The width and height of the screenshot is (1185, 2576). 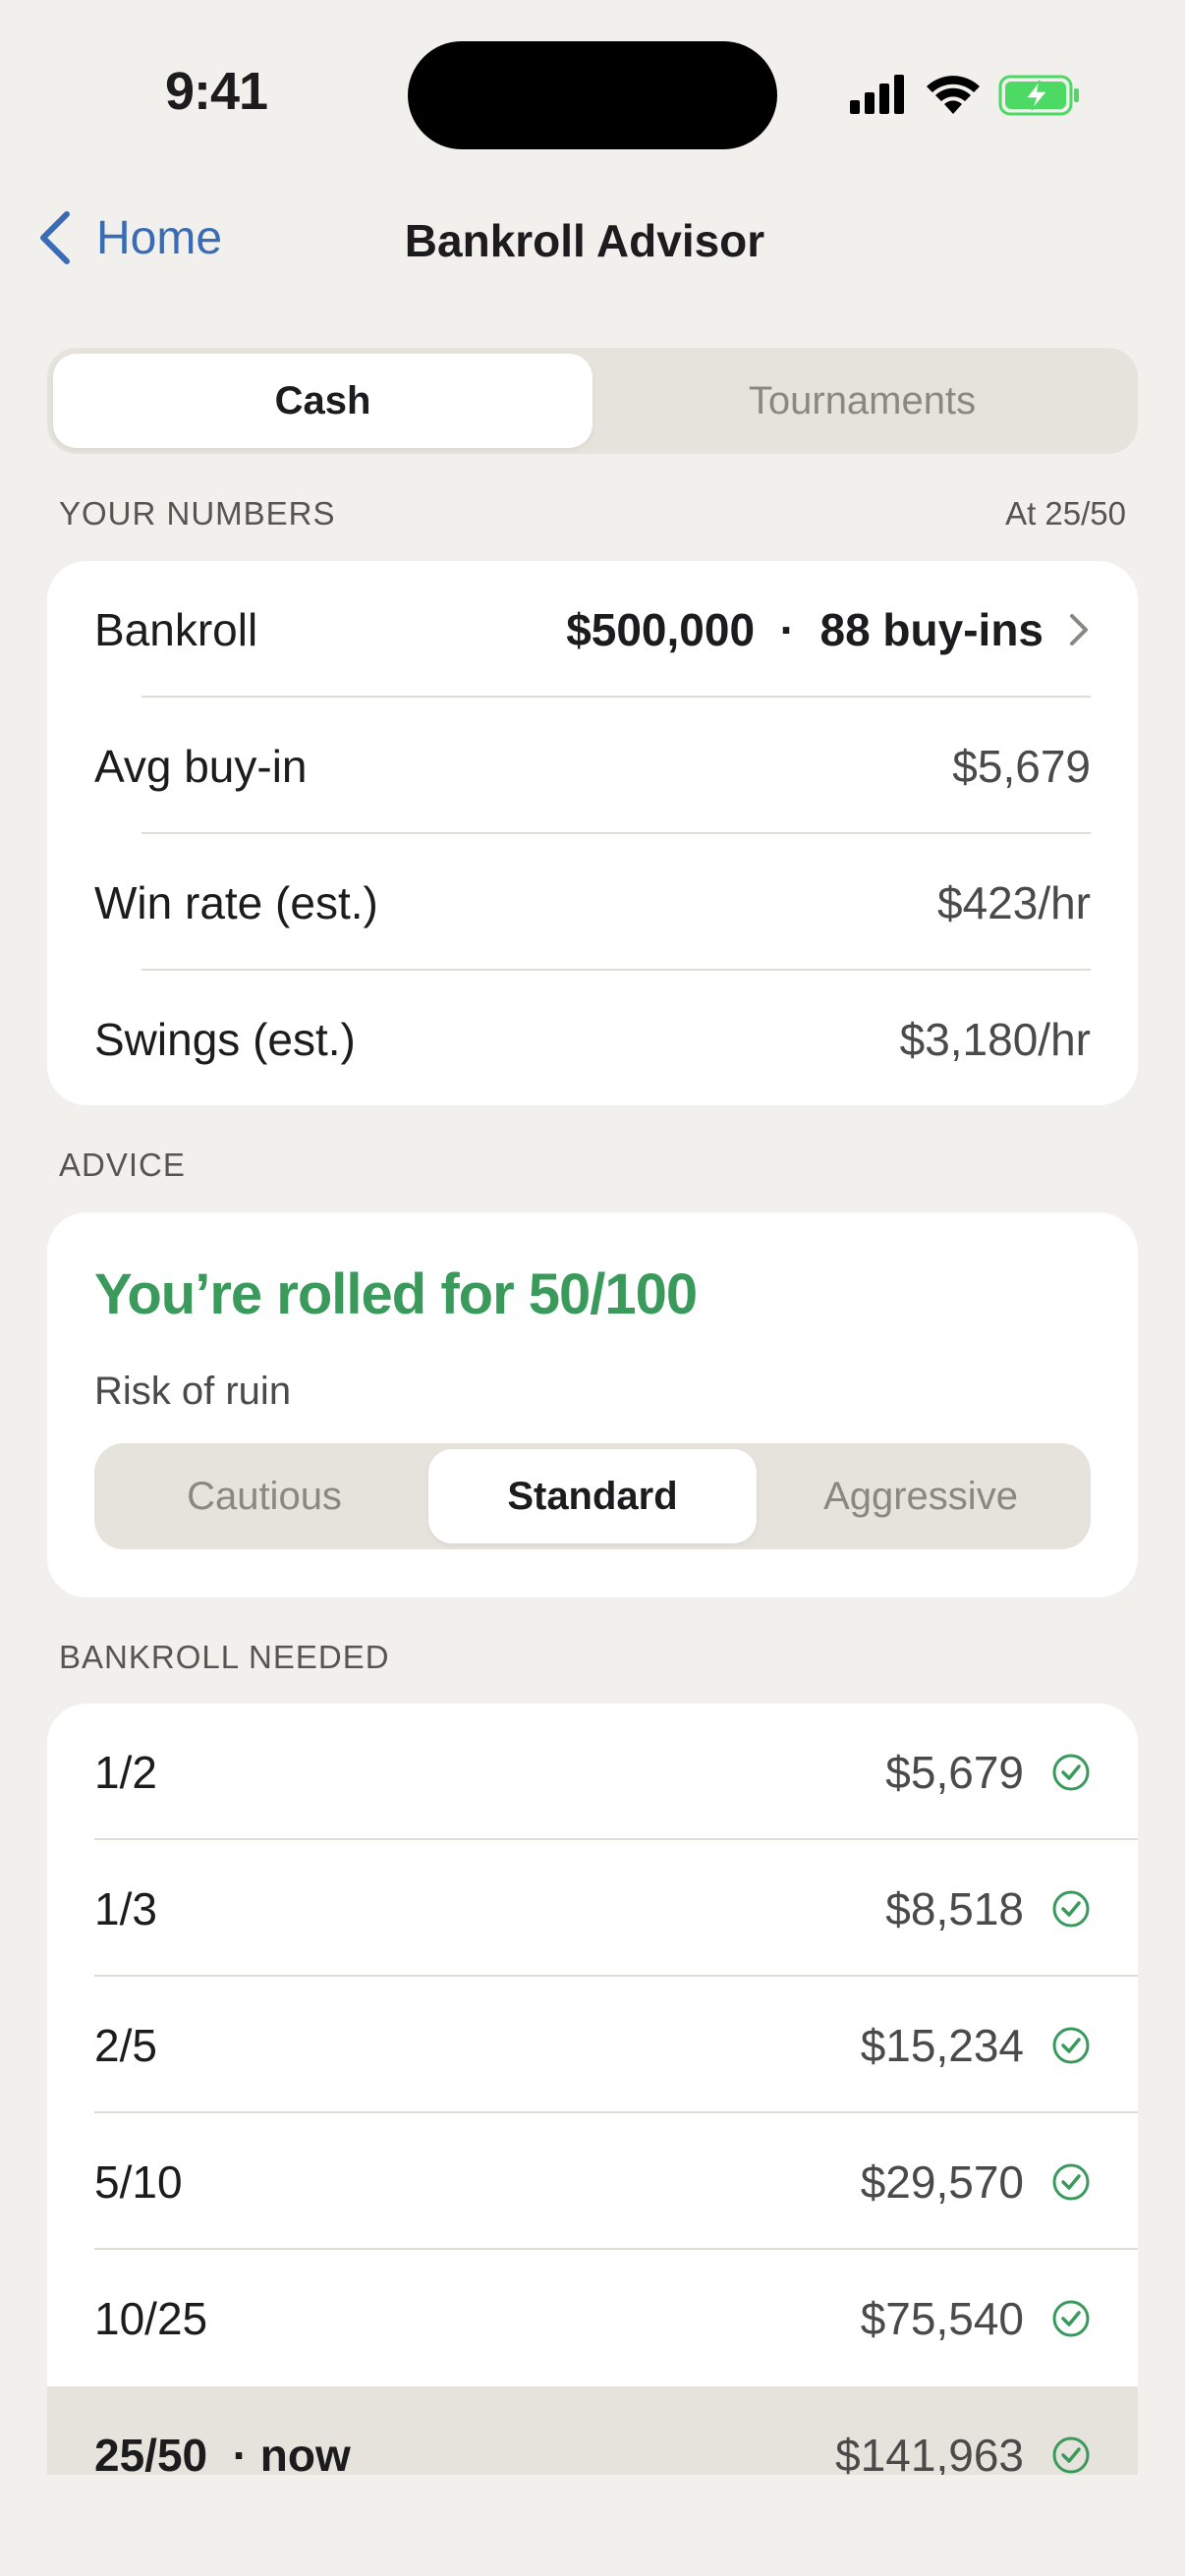 I want to click on dynamic-island, so click(x=592, y=95).